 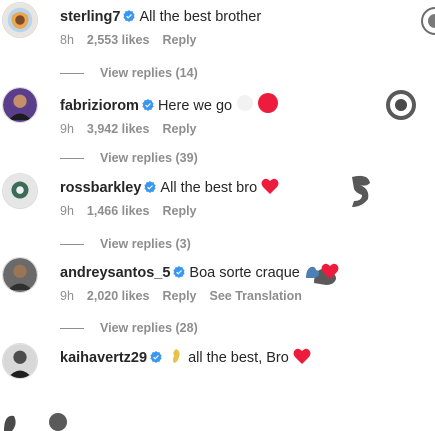 I want to click on comment-username: rossbarkley, so click(x=100, y=188).